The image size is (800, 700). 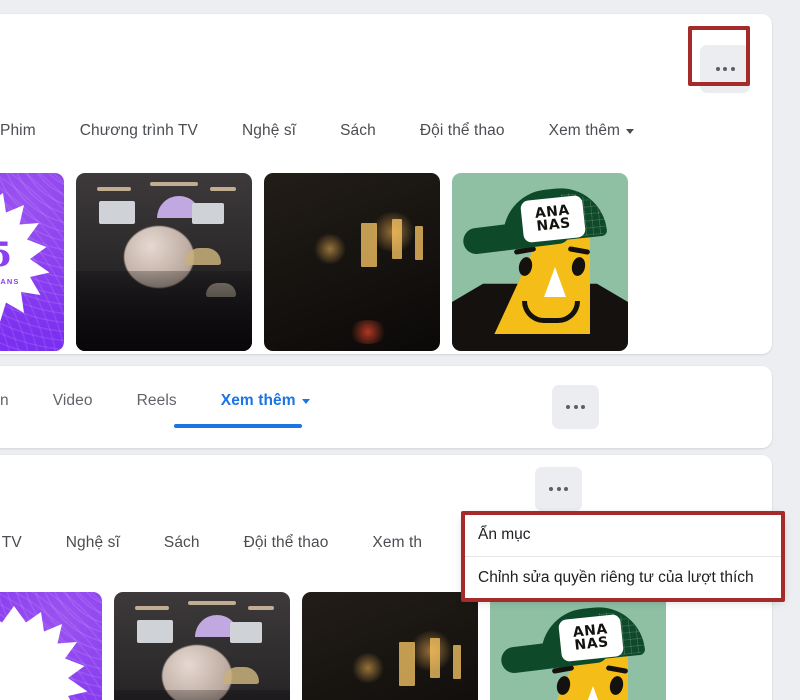 I want to click on menu-item-chinh-sua-quyen-rieng-tu: Chỉnh sửa quyền riêng tư của lượt thích, so click(x=623, y=578).